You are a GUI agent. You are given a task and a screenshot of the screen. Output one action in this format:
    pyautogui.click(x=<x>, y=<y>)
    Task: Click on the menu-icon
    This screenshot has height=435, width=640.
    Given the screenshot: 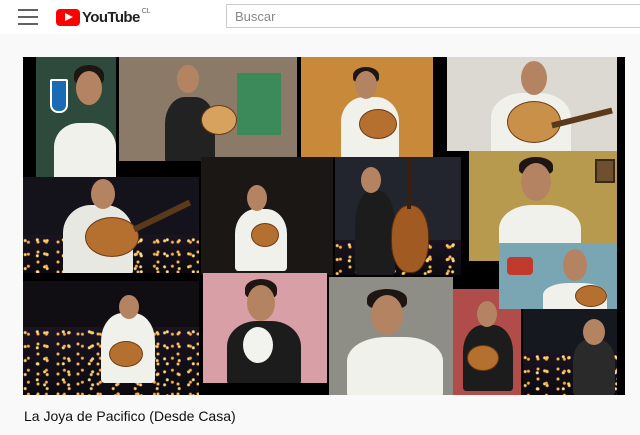 What is the action you would take?
    pyautogui.click(x=28, y=17)
    